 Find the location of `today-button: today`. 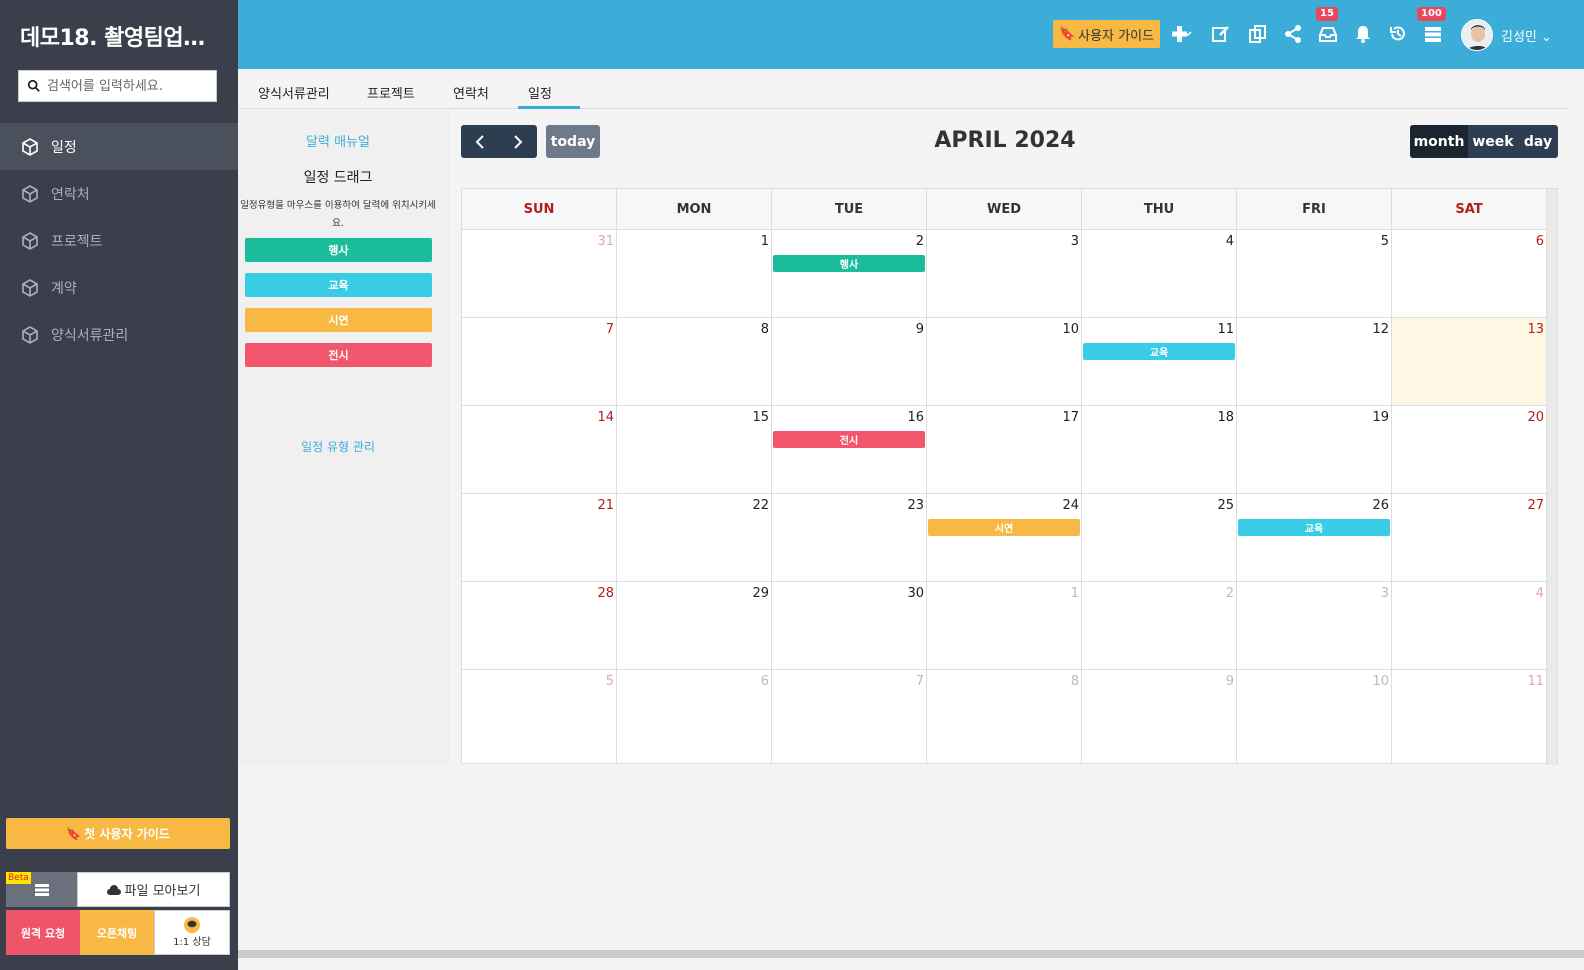

today-button: today is located at coordinates (573, 141).